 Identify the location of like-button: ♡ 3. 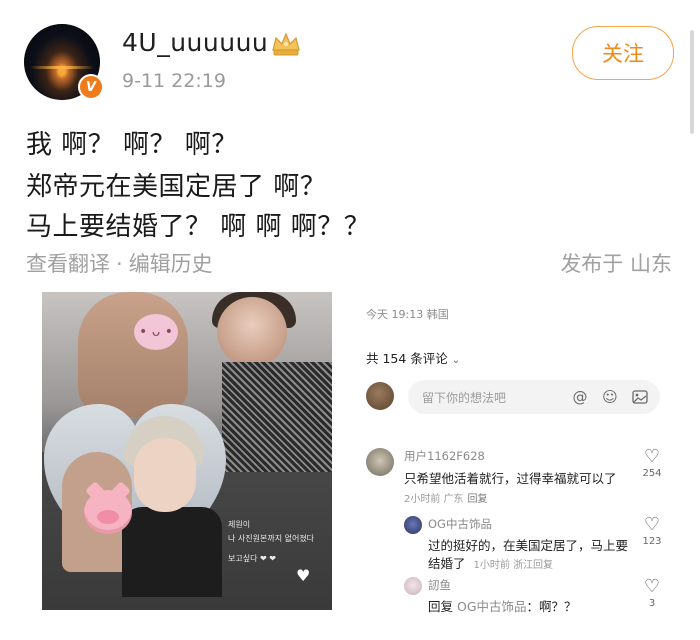
(652, 593).